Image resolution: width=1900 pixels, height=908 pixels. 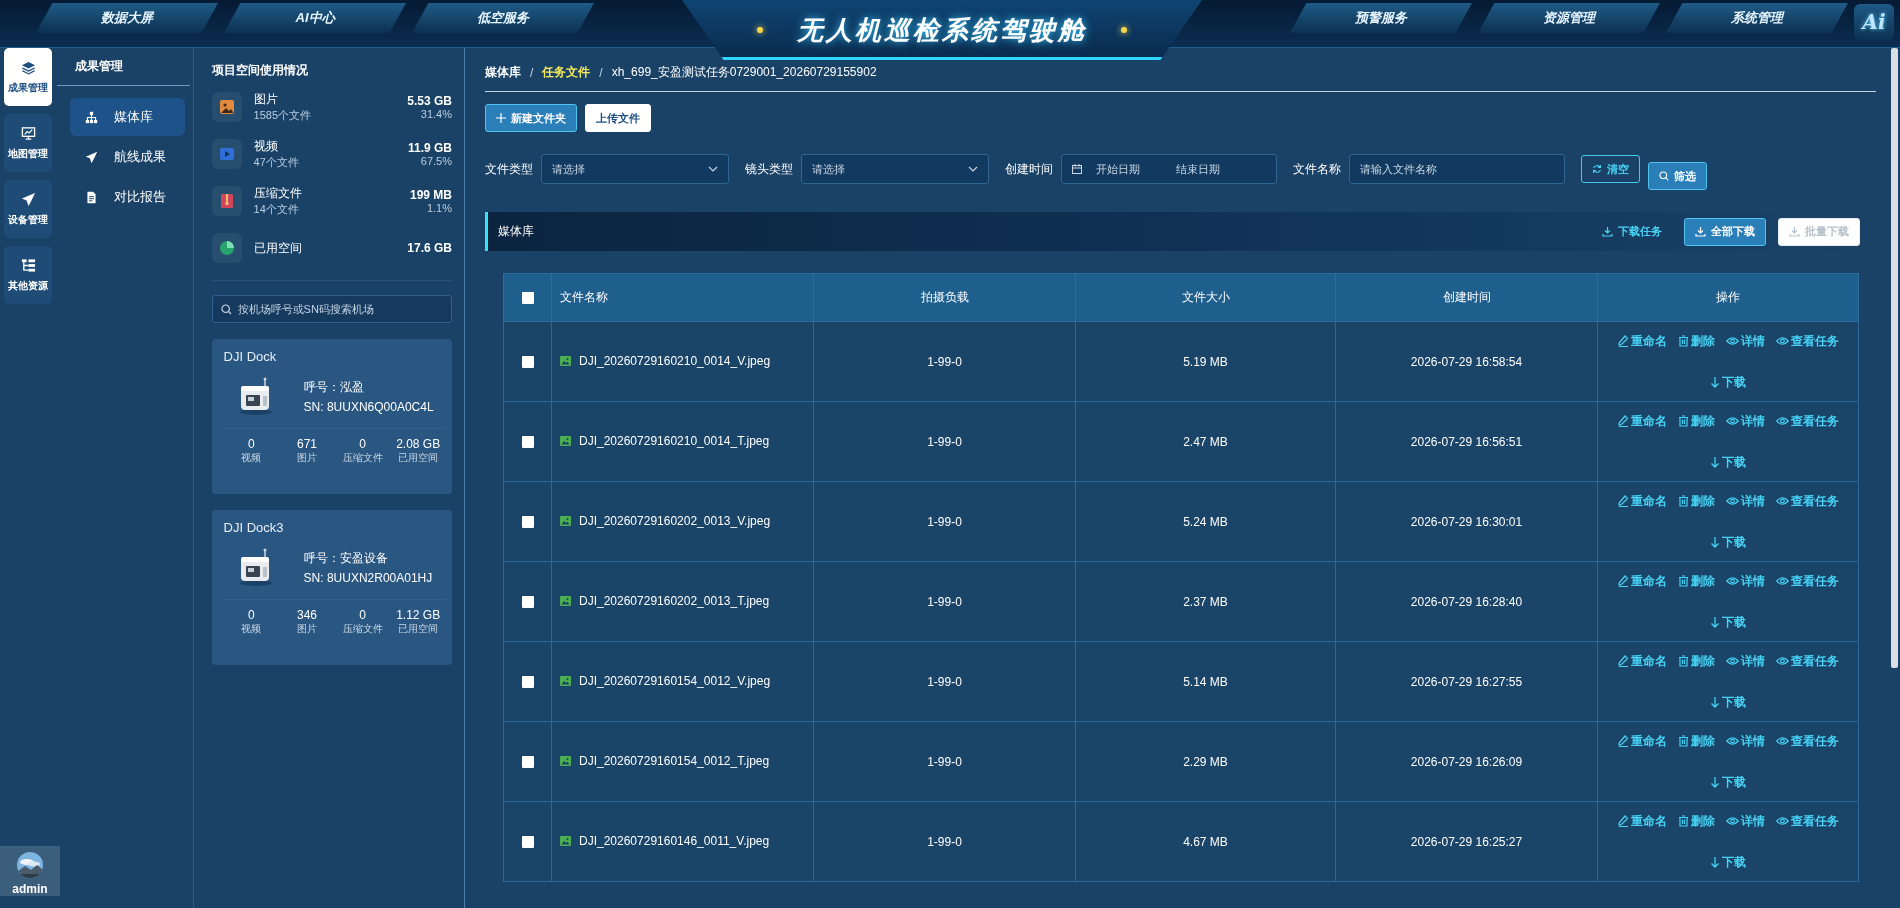 What do you see at coordinates (1894, 358) in the screenshot?
I see `scrollbar-thumb` at bounding box center [1894, 358].